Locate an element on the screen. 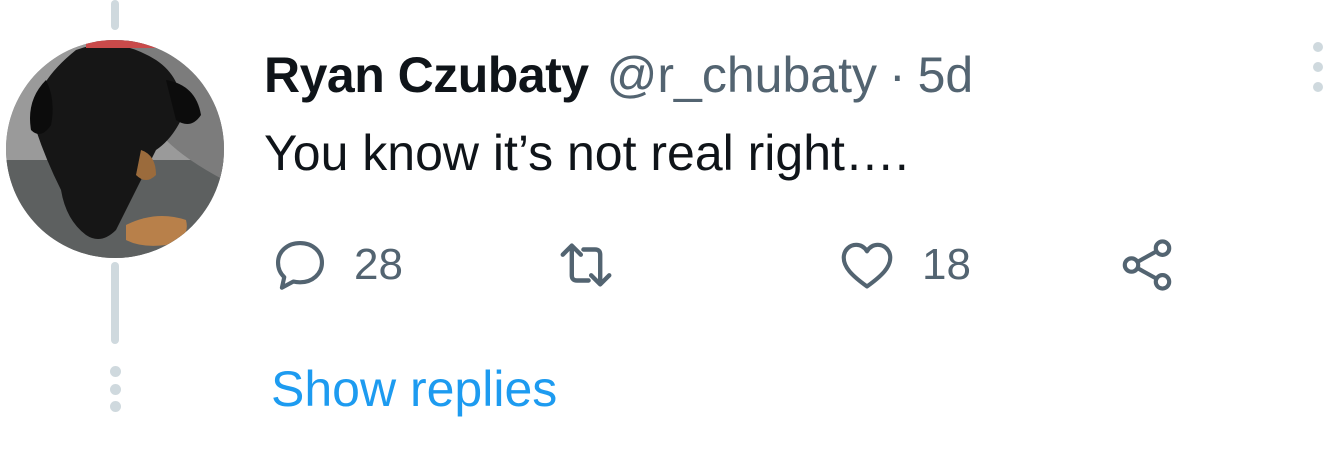 The image size is (1344, 450). thread-gap-dots is located at coordinates (115, 389).